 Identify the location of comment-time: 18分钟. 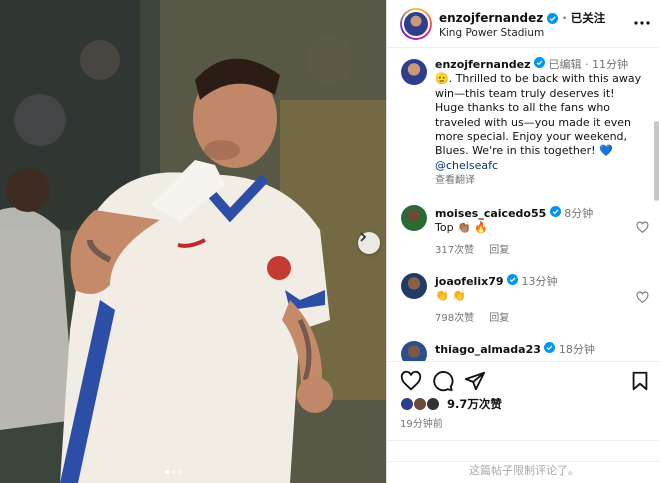
(576, 349).